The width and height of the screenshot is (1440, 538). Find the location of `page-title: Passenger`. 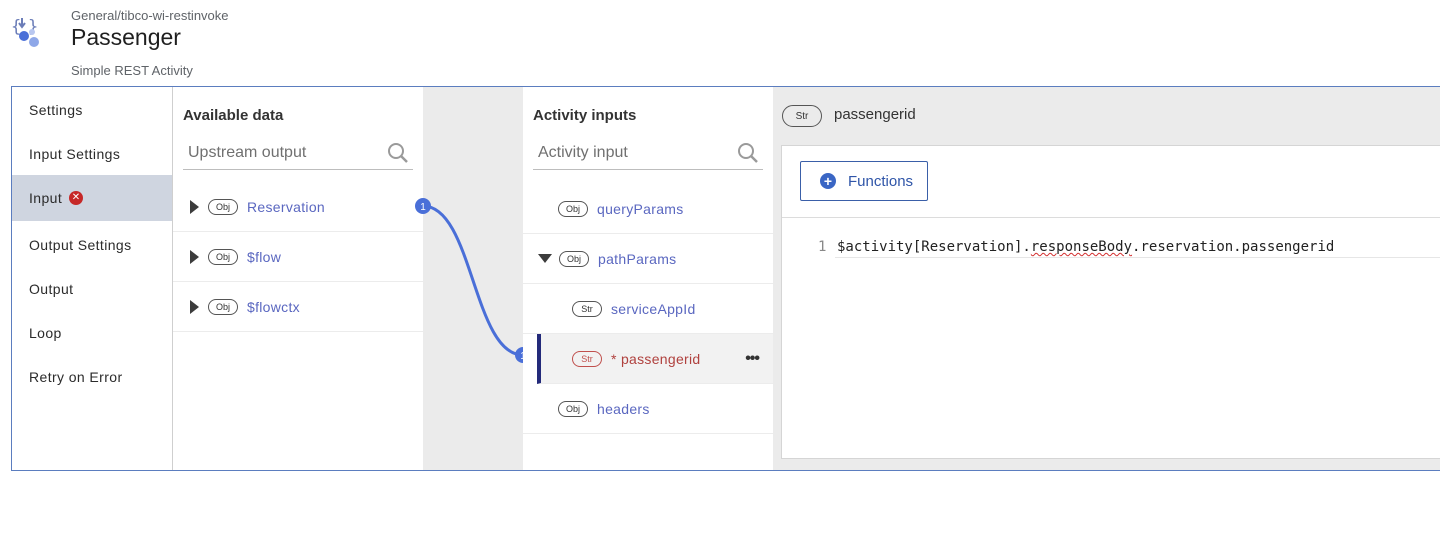

page-title: Passenger is located at coordinates (126, 37).